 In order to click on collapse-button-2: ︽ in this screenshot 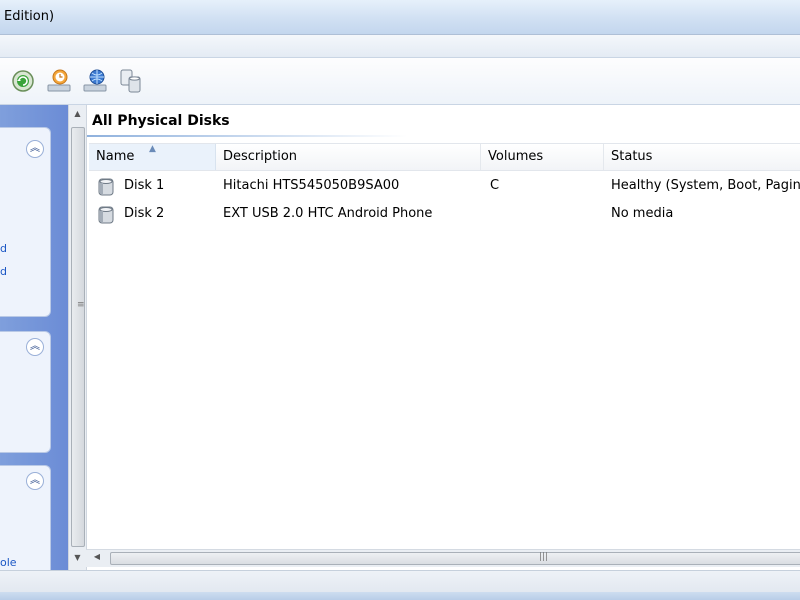, I will do `click(35, 347)`.